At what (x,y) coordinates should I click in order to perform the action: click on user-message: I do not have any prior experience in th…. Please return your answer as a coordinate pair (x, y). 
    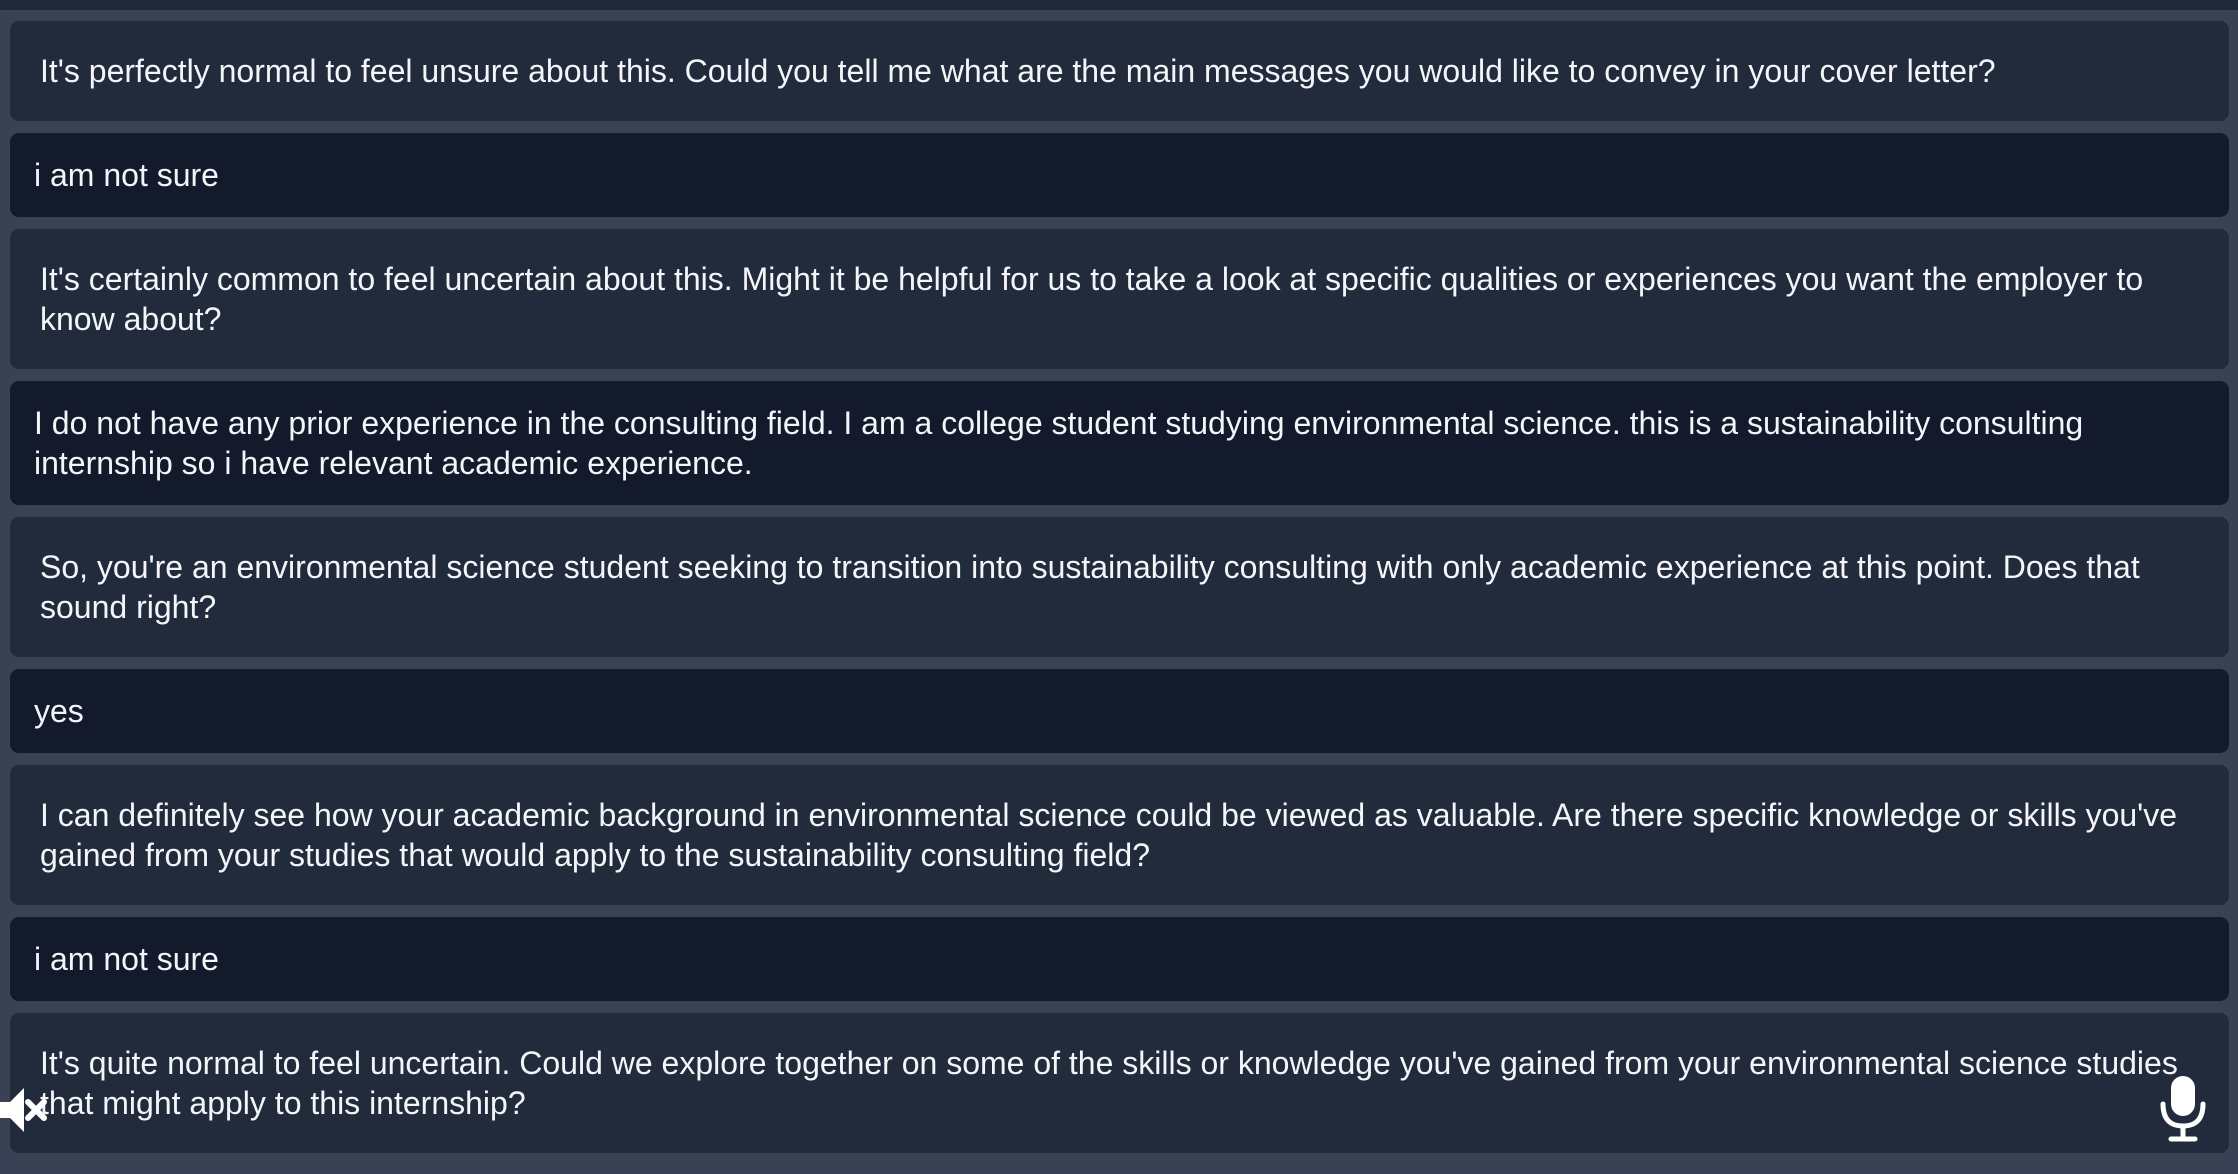
    Looking at the image, I should click on (1119, 443).